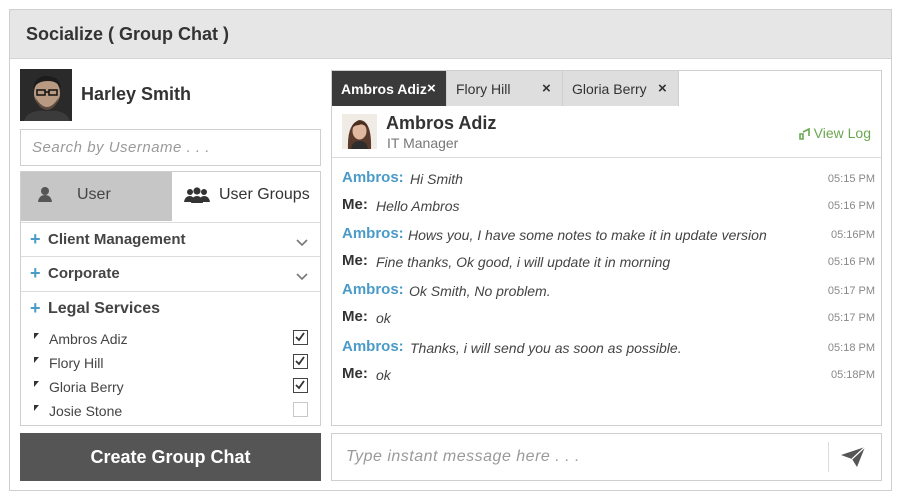  I want to click on message-time: 05:18PM, so click(852, 375).